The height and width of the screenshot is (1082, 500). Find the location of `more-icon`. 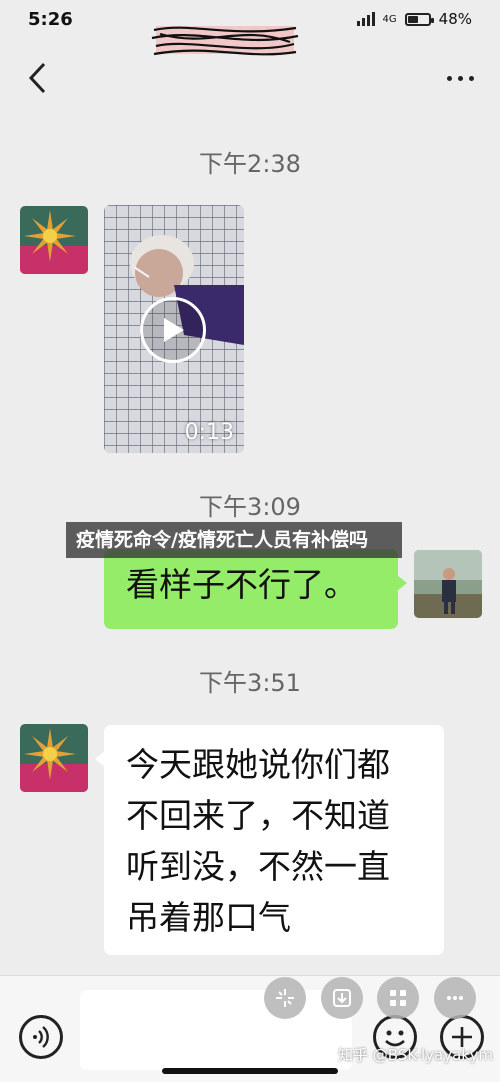

more-icon is located at coordinates (455, 998).